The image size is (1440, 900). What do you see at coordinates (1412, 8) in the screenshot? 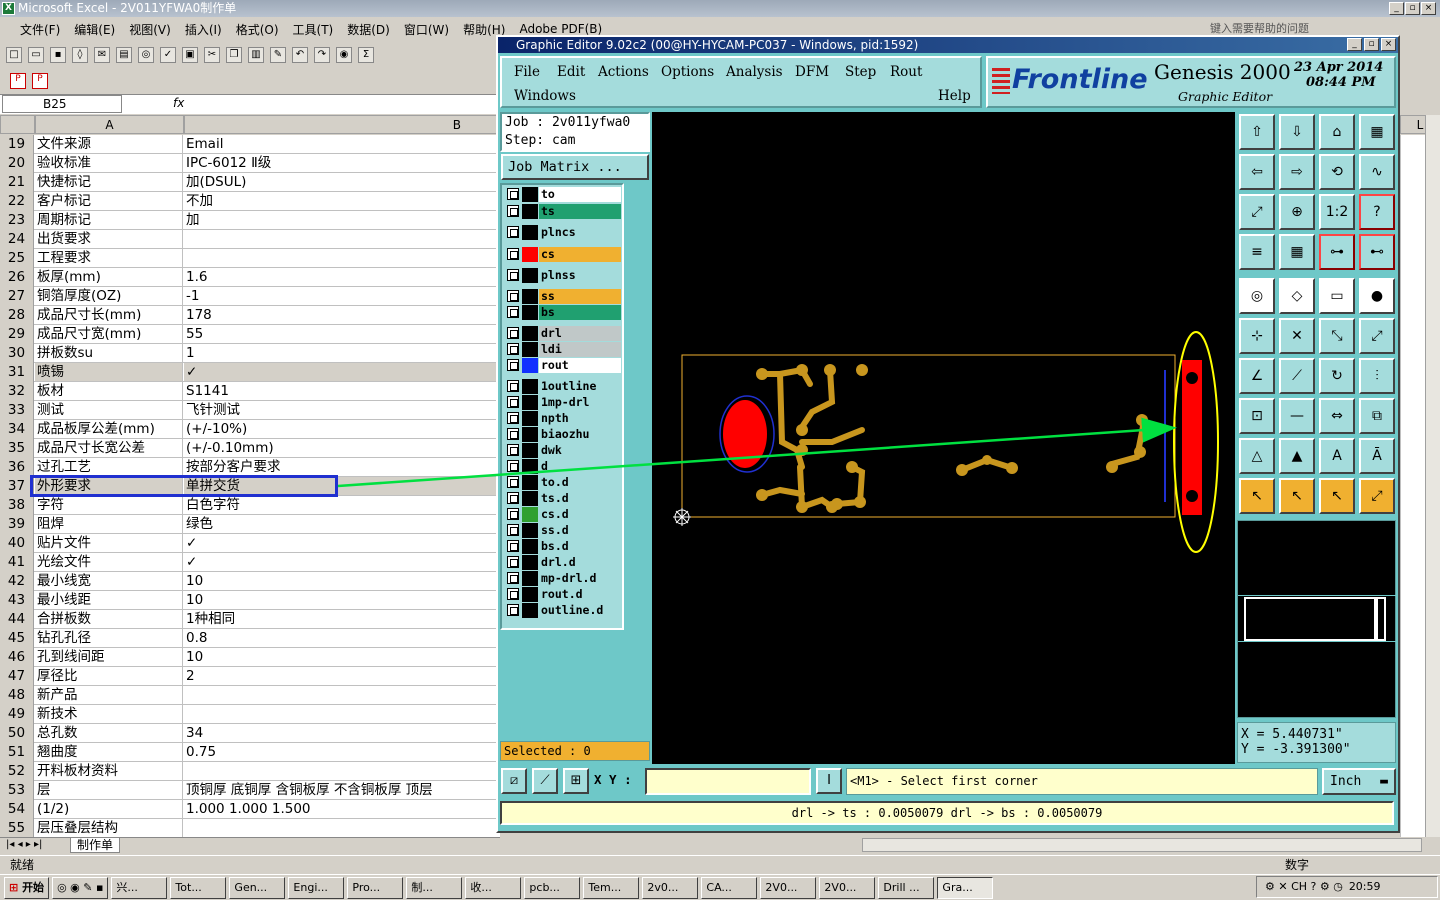
I see `maximize-button: ▫` at bounding box center [1412, 8].